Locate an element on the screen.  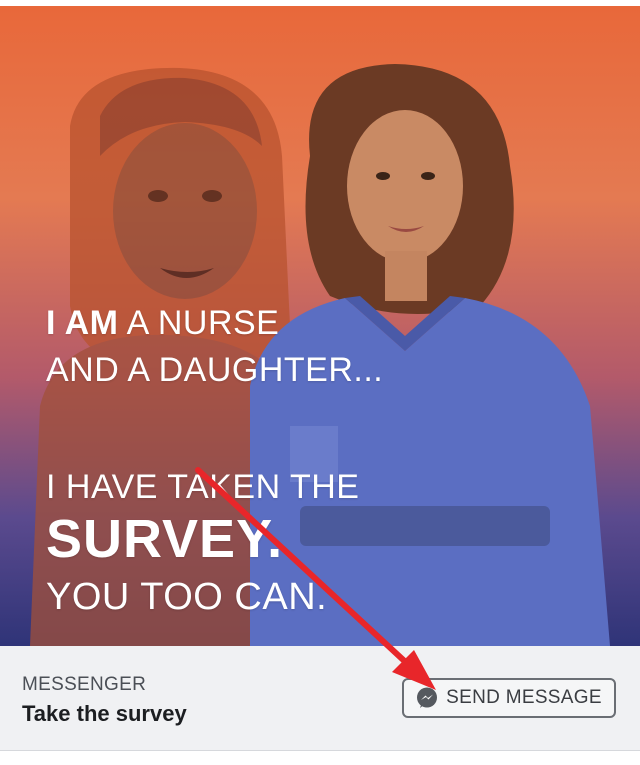
headline-line-1-rest: A NURSE is located at coordinates (199, 323).